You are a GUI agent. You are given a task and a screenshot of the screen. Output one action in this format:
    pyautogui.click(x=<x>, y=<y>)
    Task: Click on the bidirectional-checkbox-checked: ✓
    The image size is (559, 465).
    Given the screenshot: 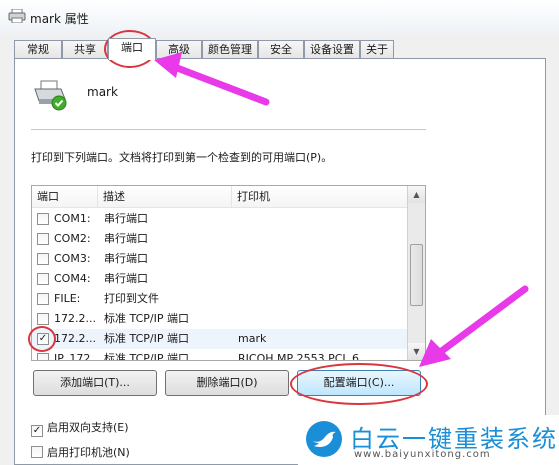 What is the action you would take?
    pyautogui.click(x=37, y=431)
    